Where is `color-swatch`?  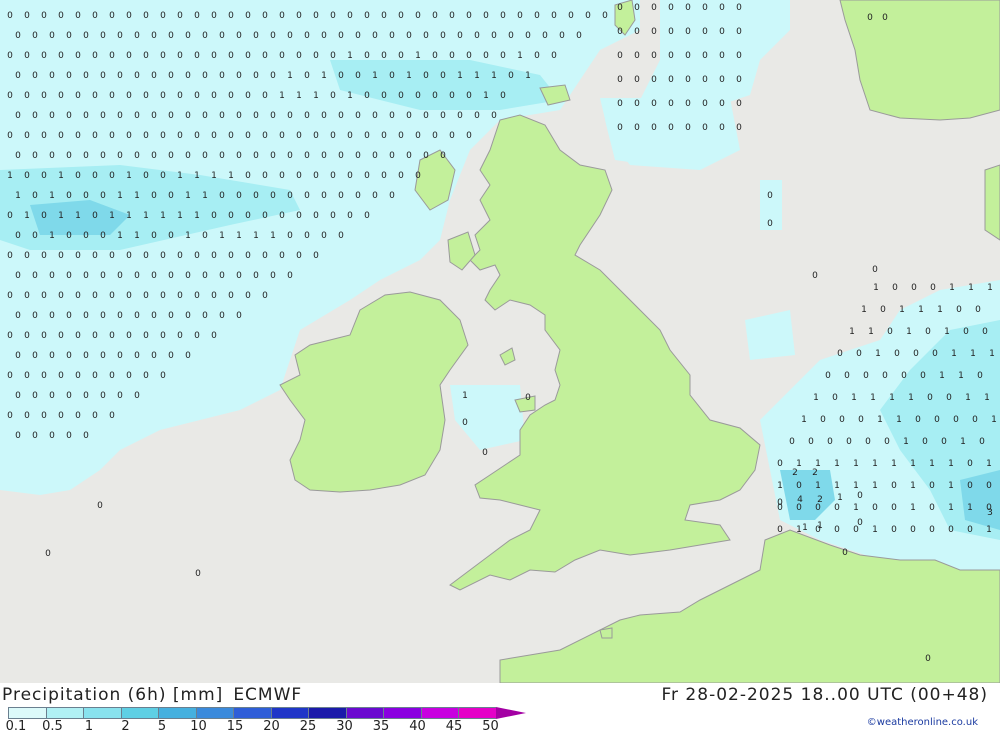
color-swatch is located at coordinates (252, 713).